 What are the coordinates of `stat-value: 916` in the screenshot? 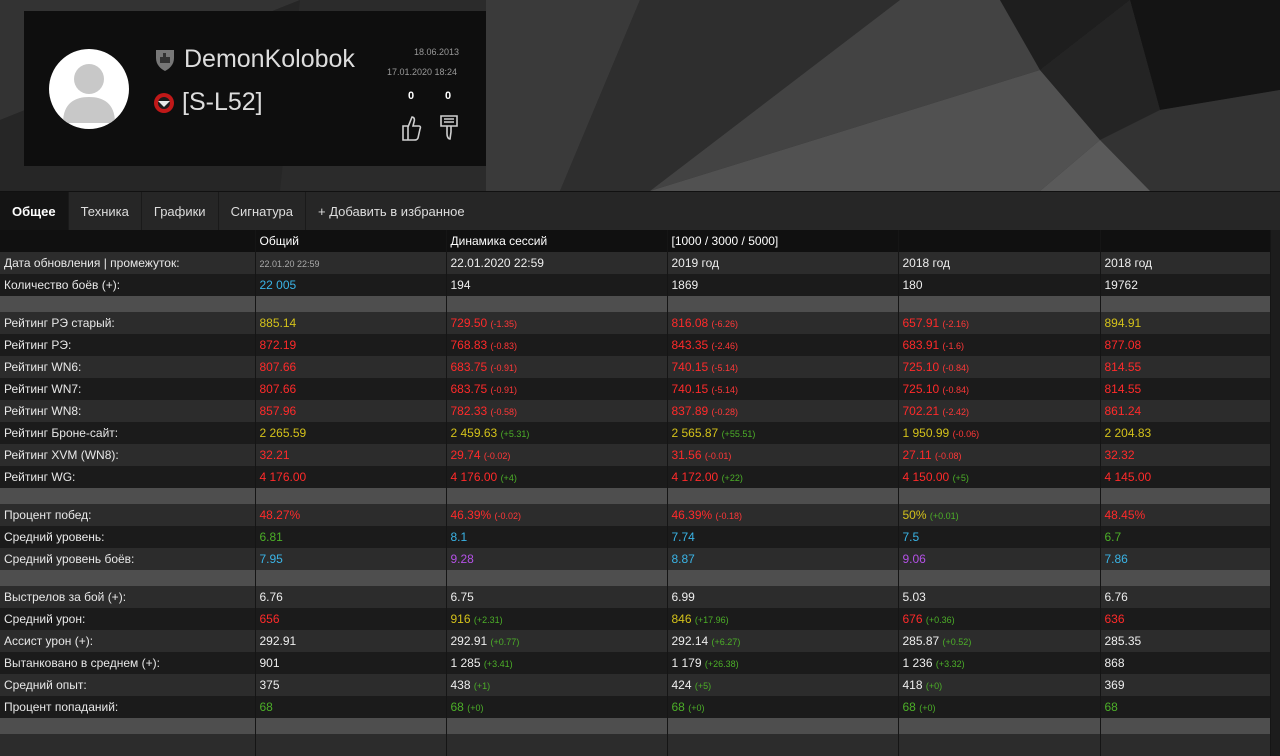 It's located at (460, 619).